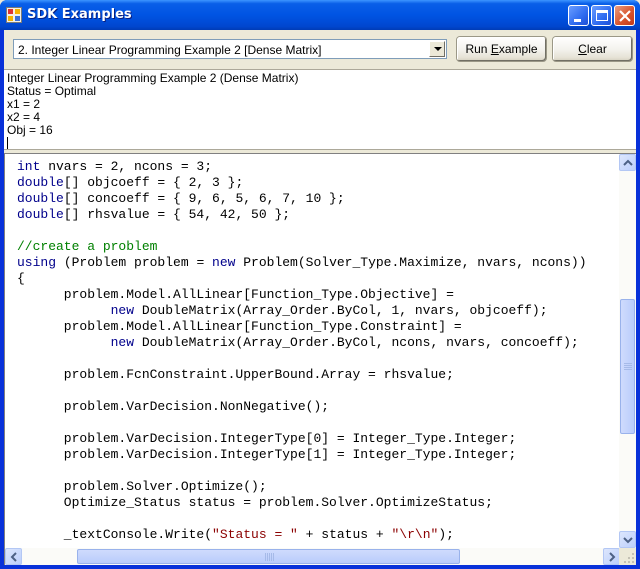  Describe the element at coordinates (577, 20) in the screenshot. I see `minimize-icon` at that location.